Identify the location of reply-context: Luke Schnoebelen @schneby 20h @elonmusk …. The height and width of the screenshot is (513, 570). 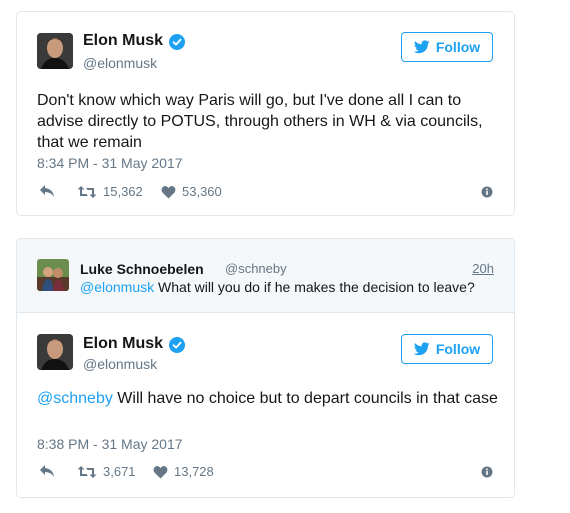
(265, 276).